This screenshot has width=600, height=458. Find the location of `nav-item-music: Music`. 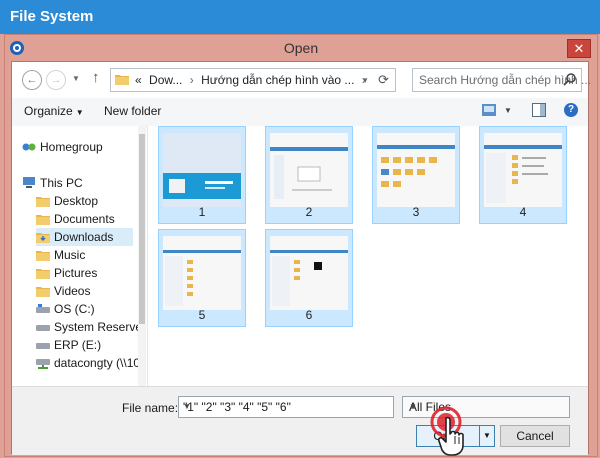

nav-item-music: Music is located at coordinates (60, 255).